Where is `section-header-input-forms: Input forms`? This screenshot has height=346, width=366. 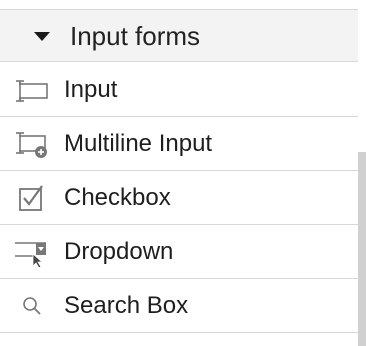
section-header-input-forms: Input forms is located at coordinates (179, 36).